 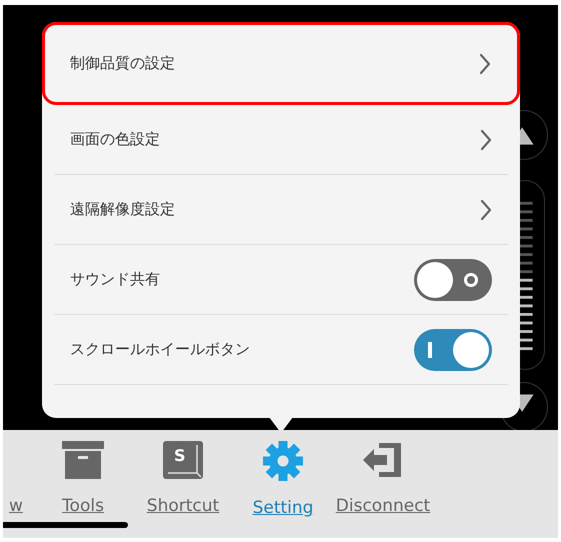 What do you see at coordinates (383, 460) in the screenshot?
I see `exit-arrow-icon` at bounding box center [383, 460].